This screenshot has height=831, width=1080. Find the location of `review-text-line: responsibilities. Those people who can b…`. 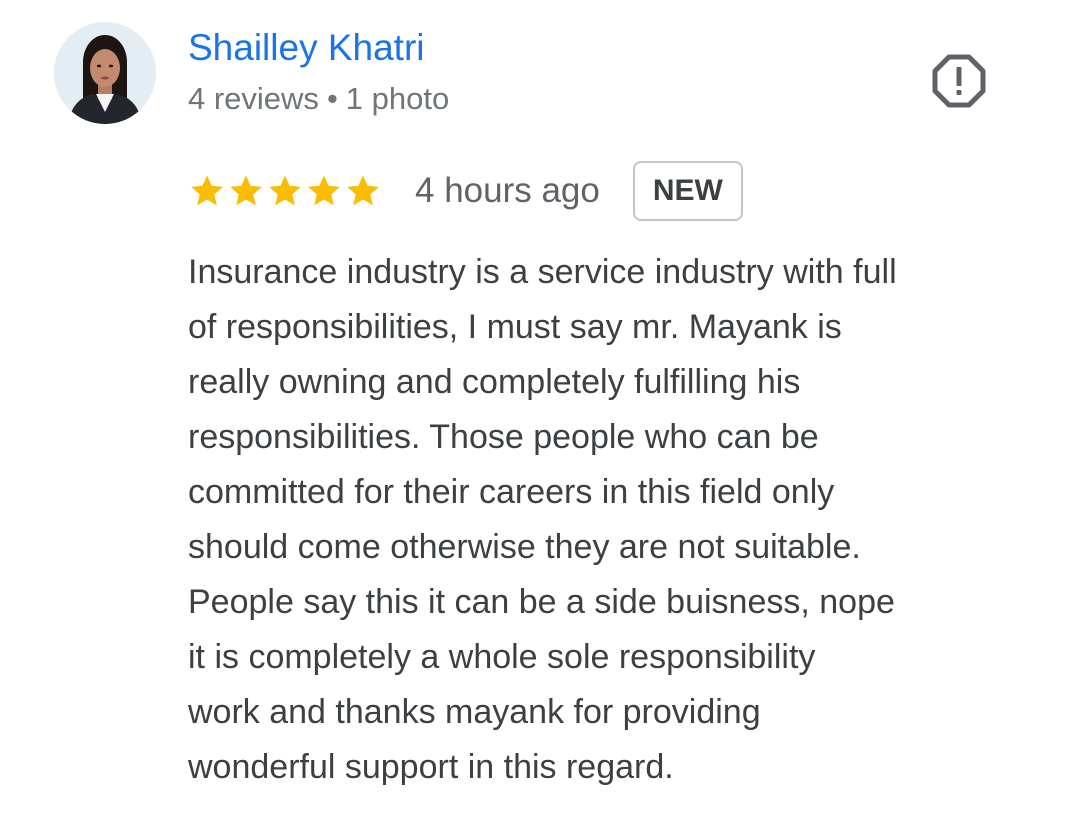

review-text-line: responsibilities. Those people who can b… is located at coordinates (503, 437).